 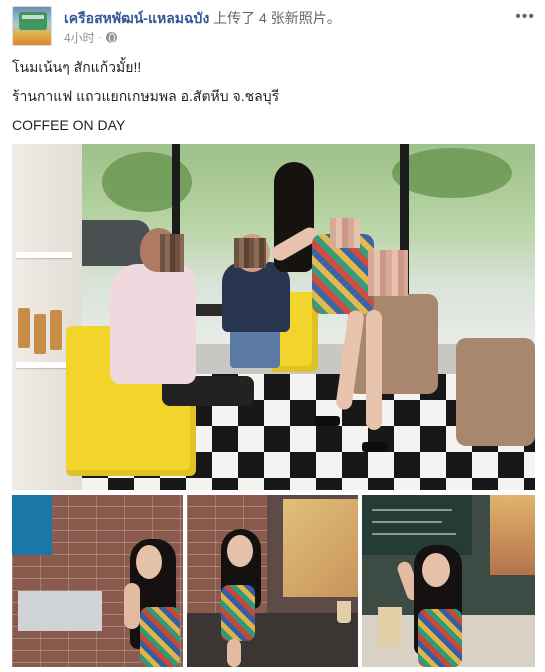 I want to click on menu-board, so click(x=417, y=525).